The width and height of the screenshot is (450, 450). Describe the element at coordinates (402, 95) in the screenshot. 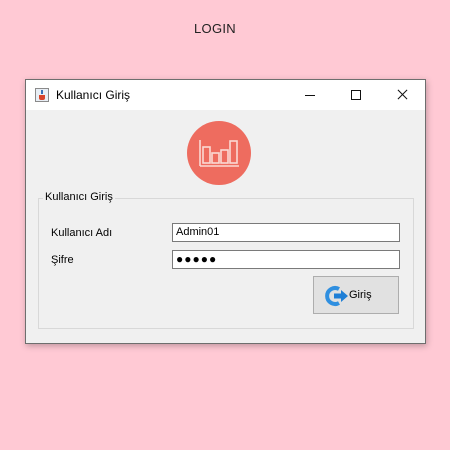

I see `close-button` at that location.